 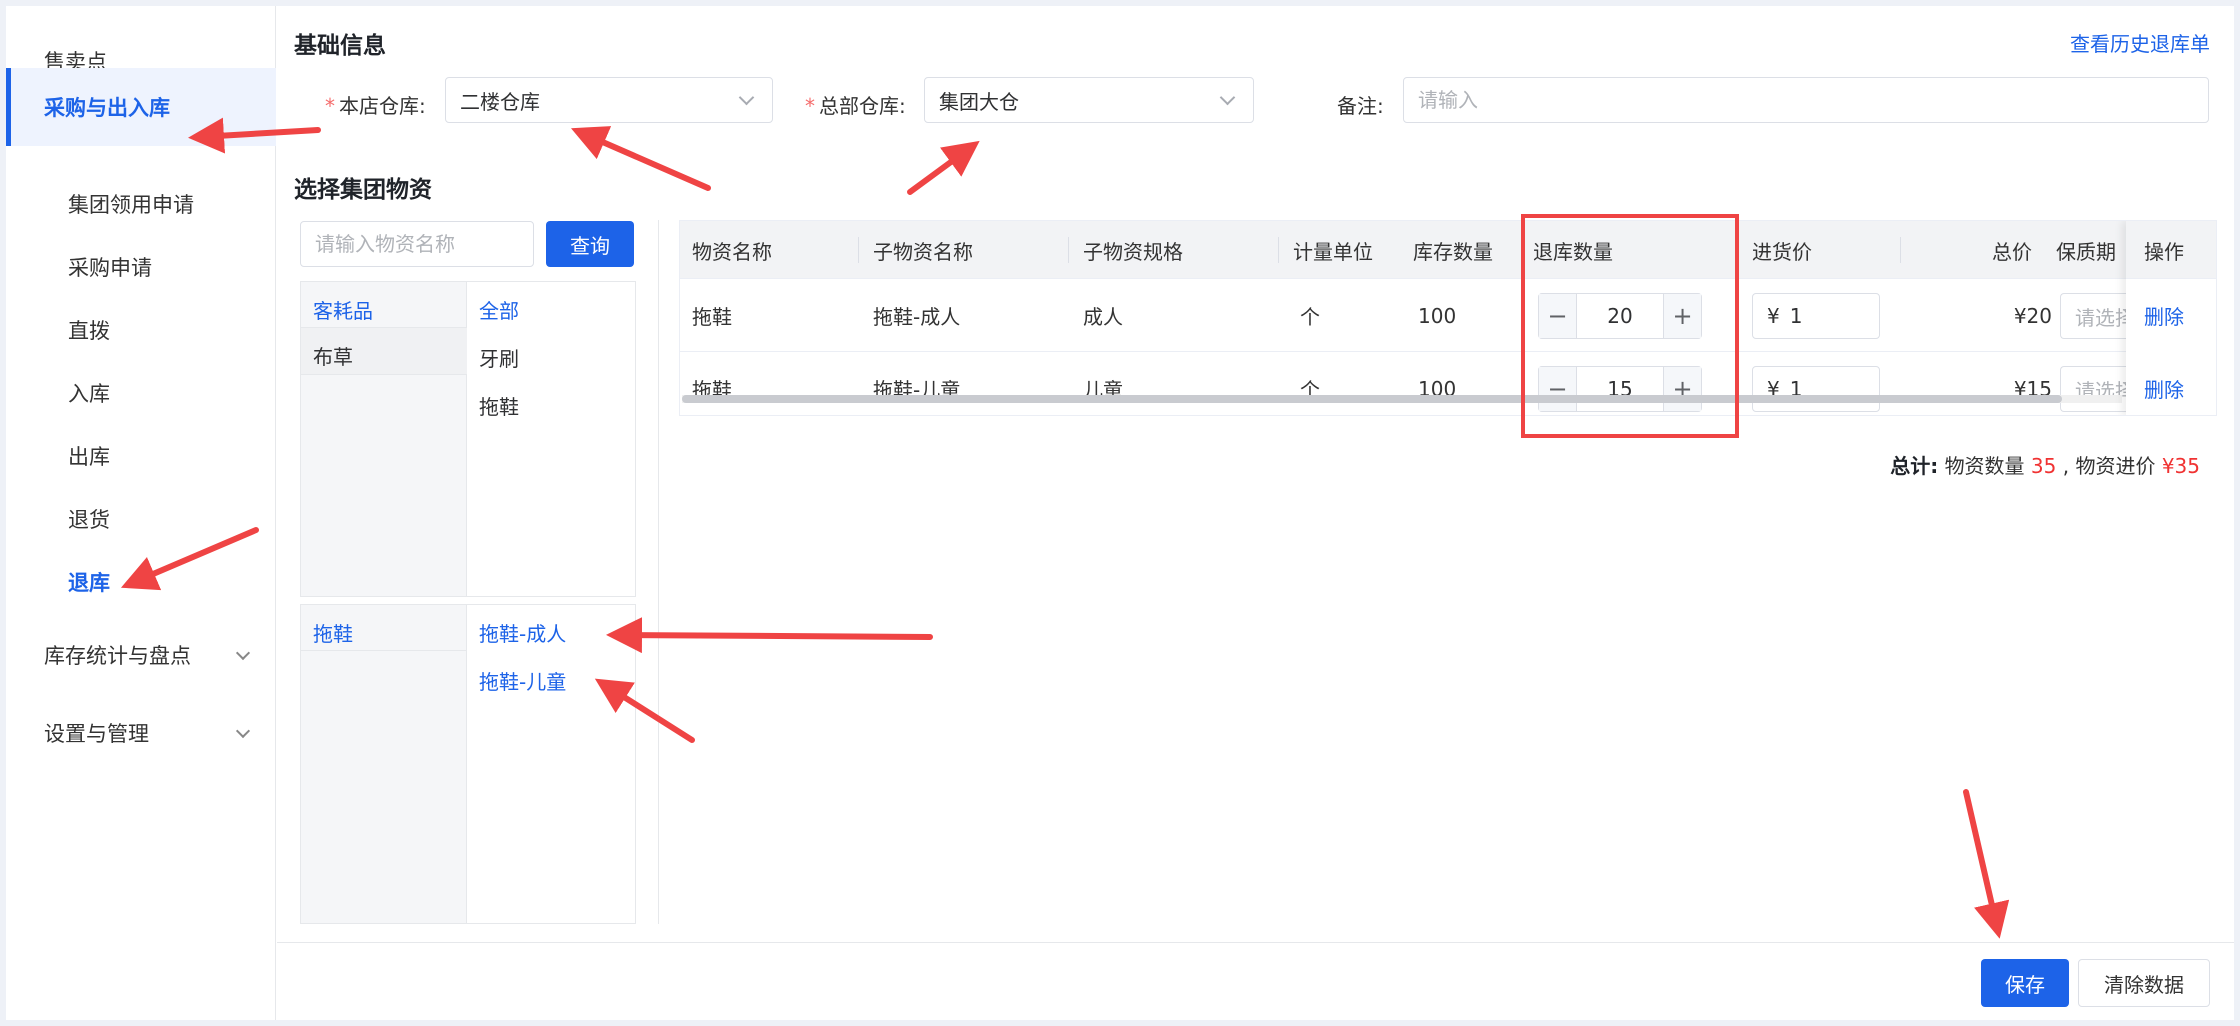 What do you see at coordinates (110, 268) in the screenshot?
I see `sidebar-item-label: 采购申请` at bounding box center [110, 268].